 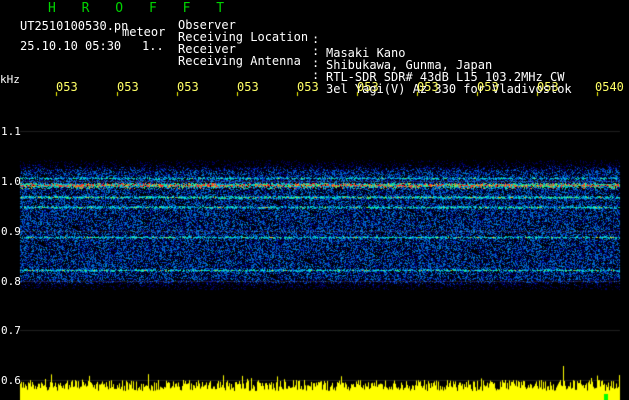 What do you see at coordinates (11, 131) in the screenshot?
I see `y-tick-label: 1.1` at bounding box center [11, 131].